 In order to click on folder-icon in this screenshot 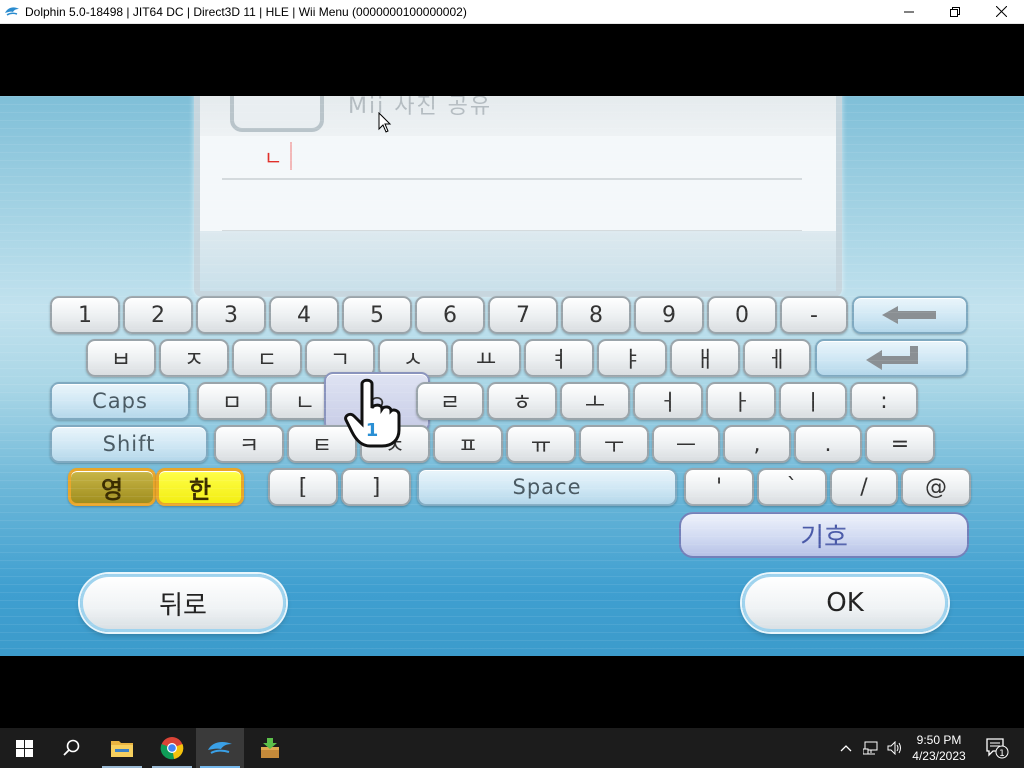, I will do `click(122, 749)`.